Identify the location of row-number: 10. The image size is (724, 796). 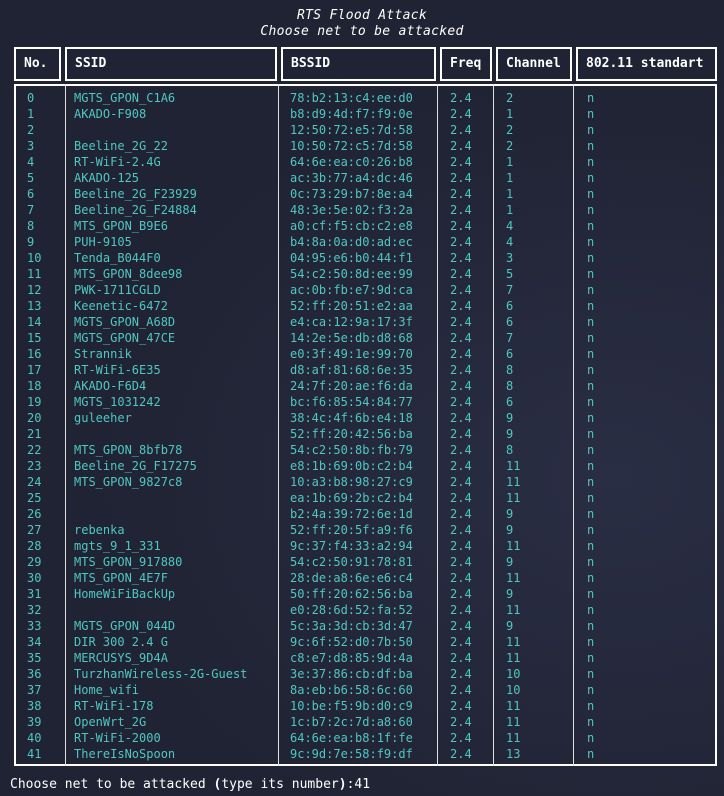
(34, 258).